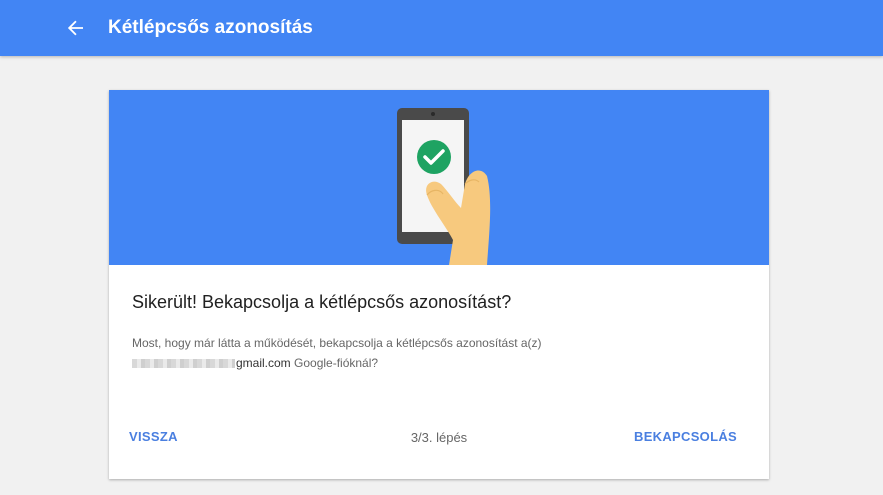  What do you see at coordinates (334, 363) in the screenshot?
I see `description-suffix: Google-fióknál?` at bounding box center [334, 363].